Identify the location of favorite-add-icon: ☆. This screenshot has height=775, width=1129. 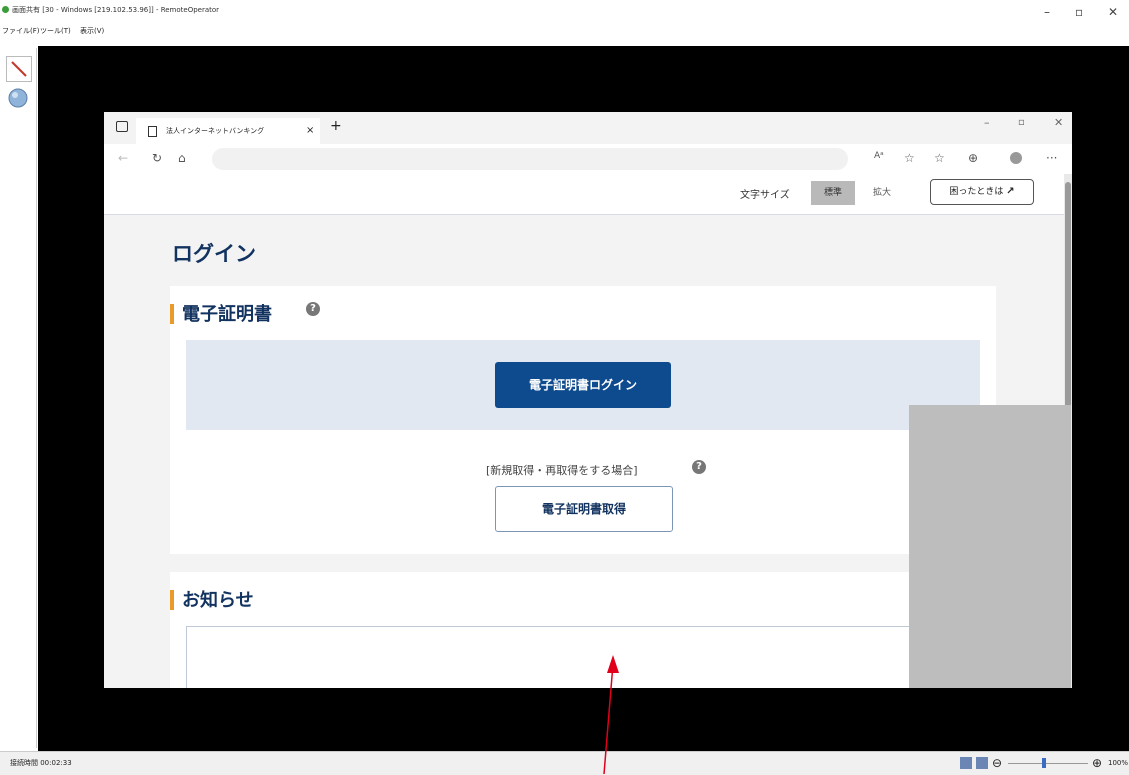
(909, 158).